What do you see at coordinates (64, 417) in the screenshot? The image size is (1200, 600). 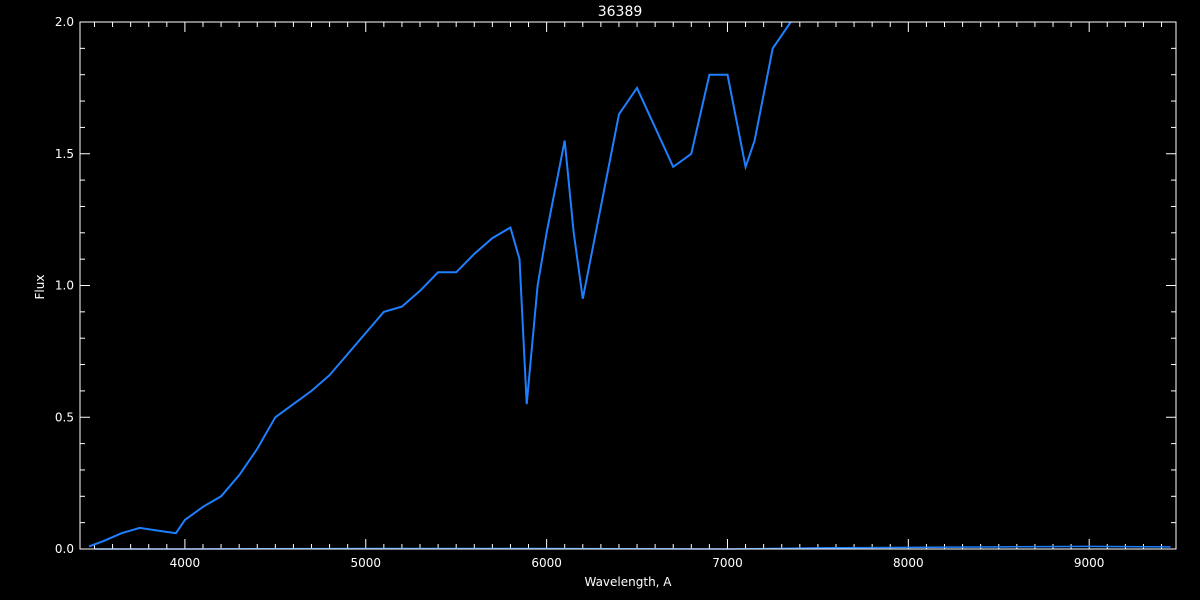 I see `y-tick-label: 0.5` at bounding box center [64, 417].